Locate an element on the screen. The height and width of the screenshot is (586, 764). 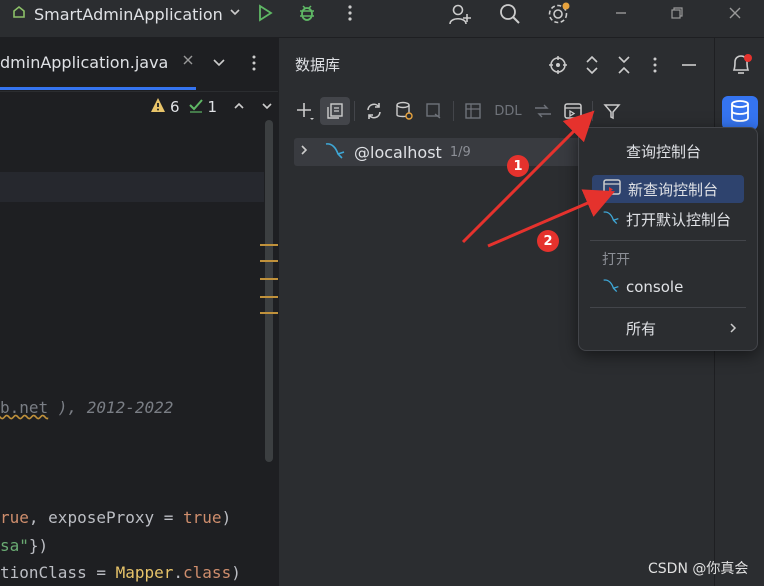
annotation-badge-2: 2 is located at coordinates (548, 241).